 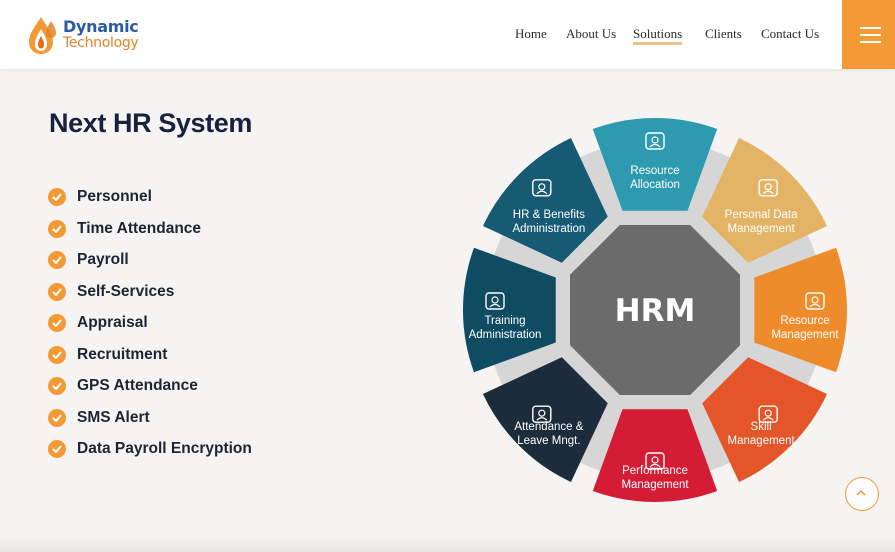 I want to click on brand-name-line1: Dynamic, so click(x=101, y=26).